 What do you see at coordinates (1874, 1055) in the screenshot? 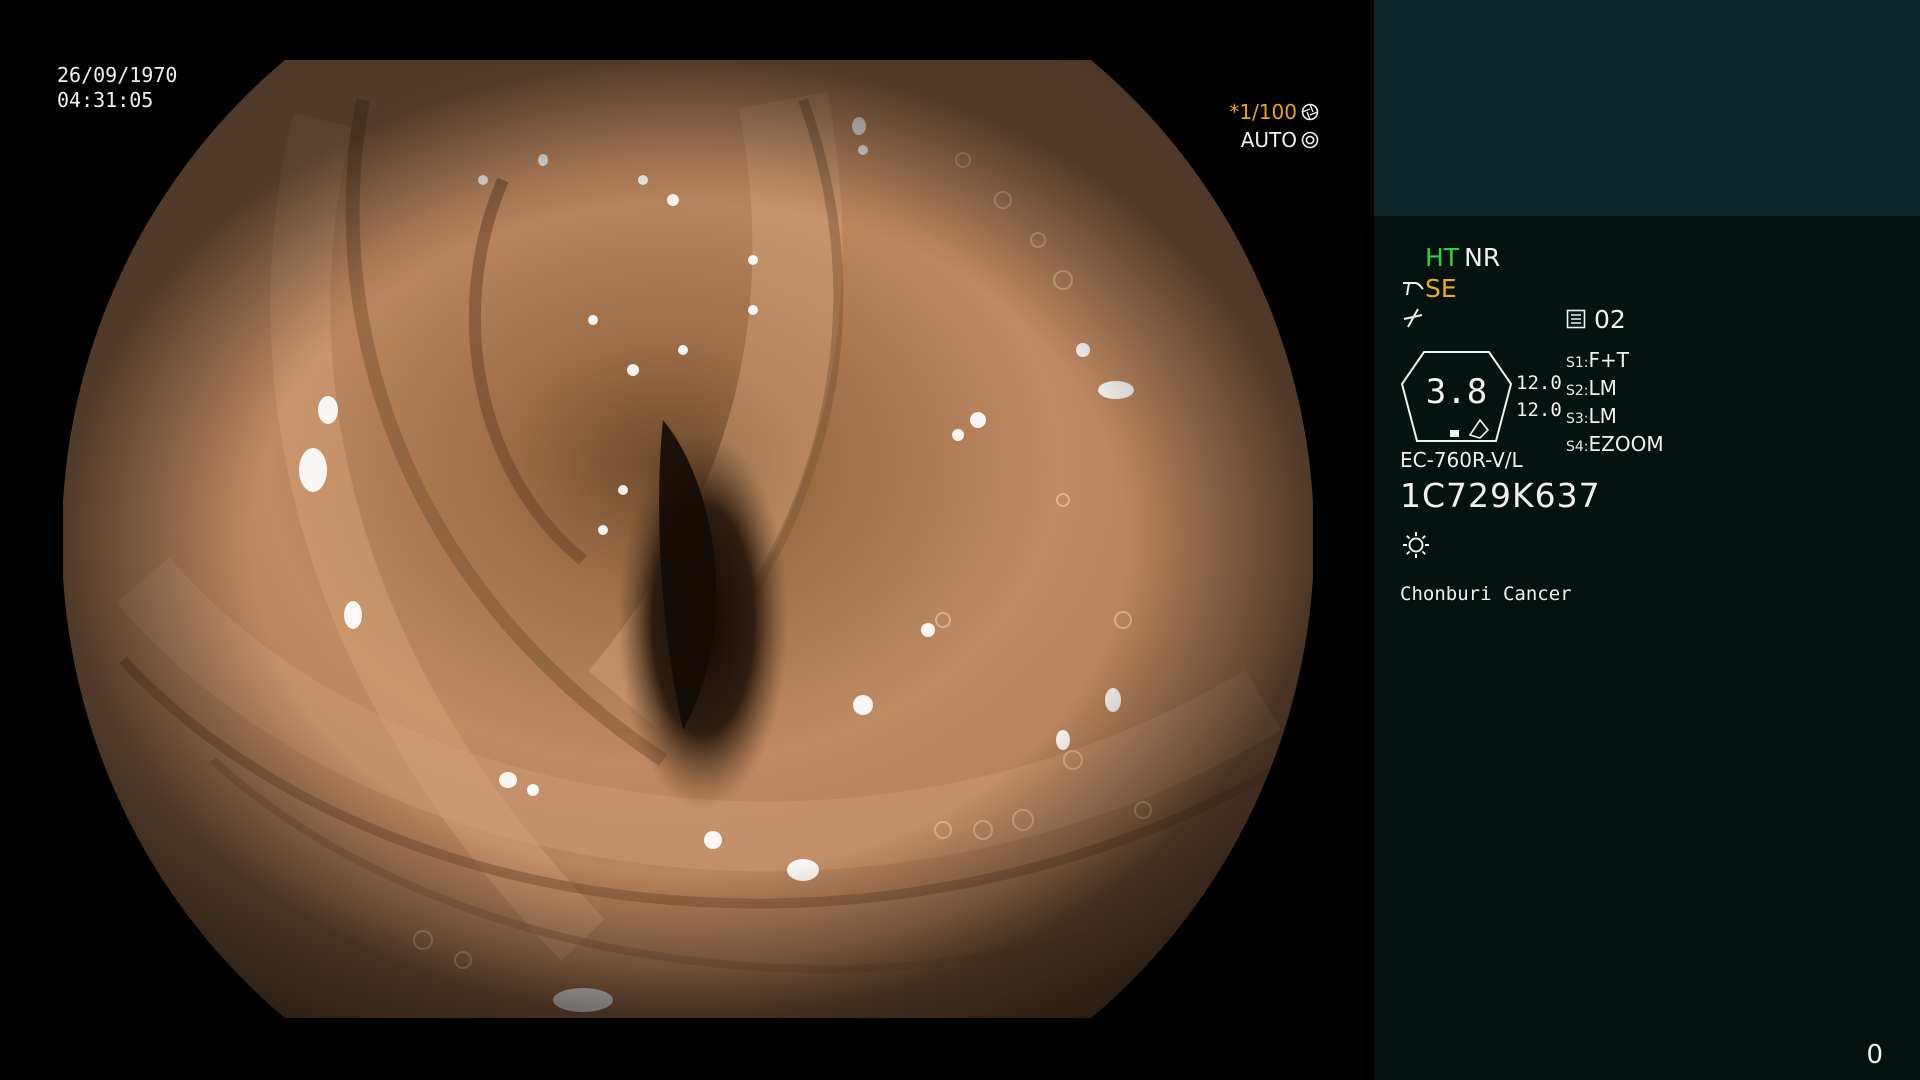
I see `frame-counter: 0` at bounding box center [1874, 1055].